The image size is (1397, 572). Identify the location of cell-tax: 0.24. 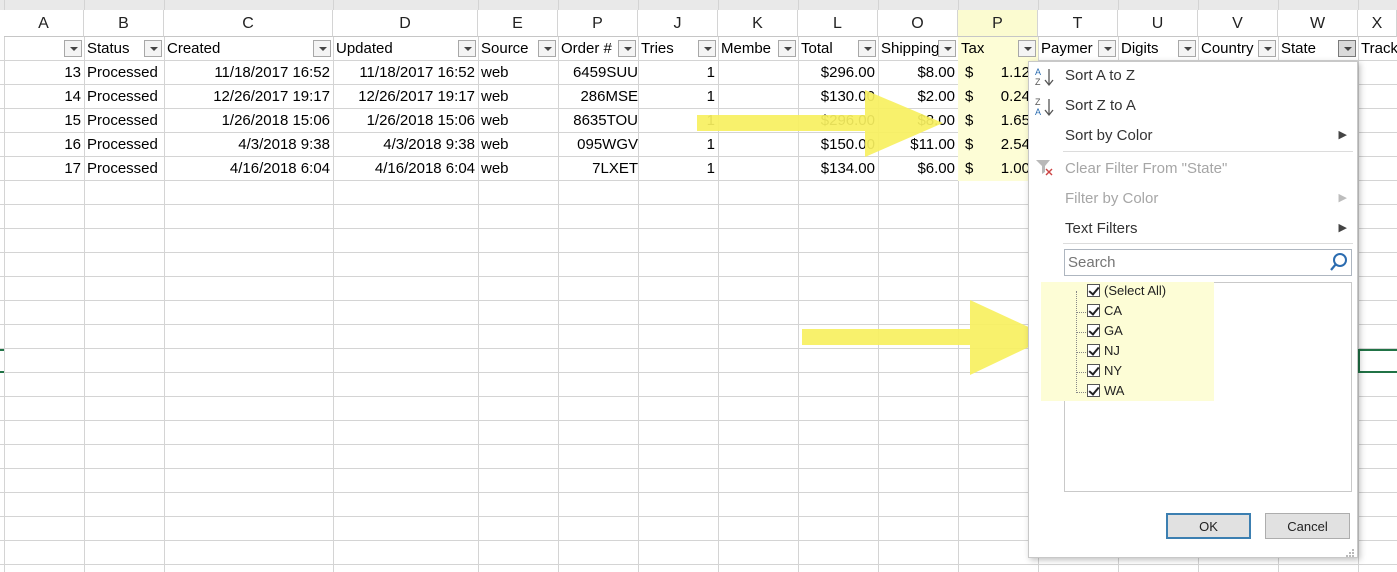
(1005, 97).